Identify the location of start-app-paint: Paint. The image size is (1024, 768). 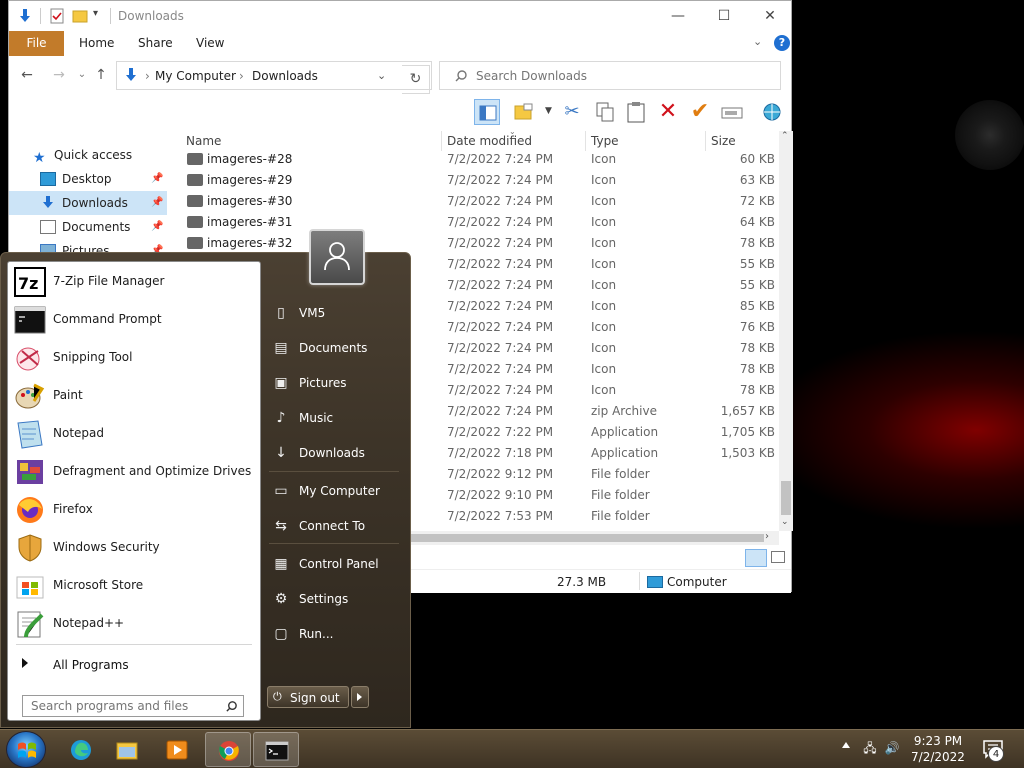
(134, 396).